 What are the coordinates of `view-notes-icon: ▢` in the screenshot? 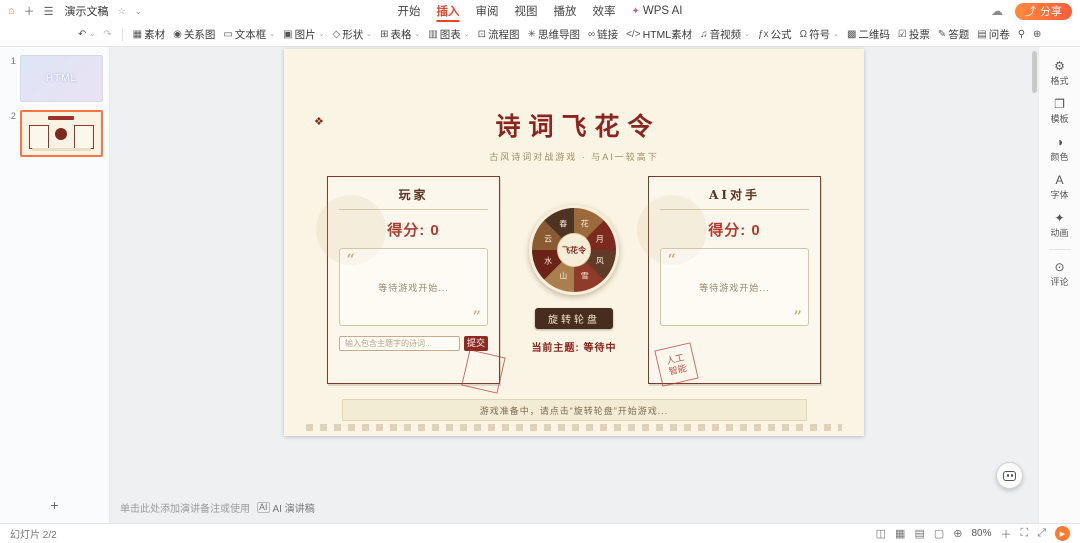 It's located at (939, 533).